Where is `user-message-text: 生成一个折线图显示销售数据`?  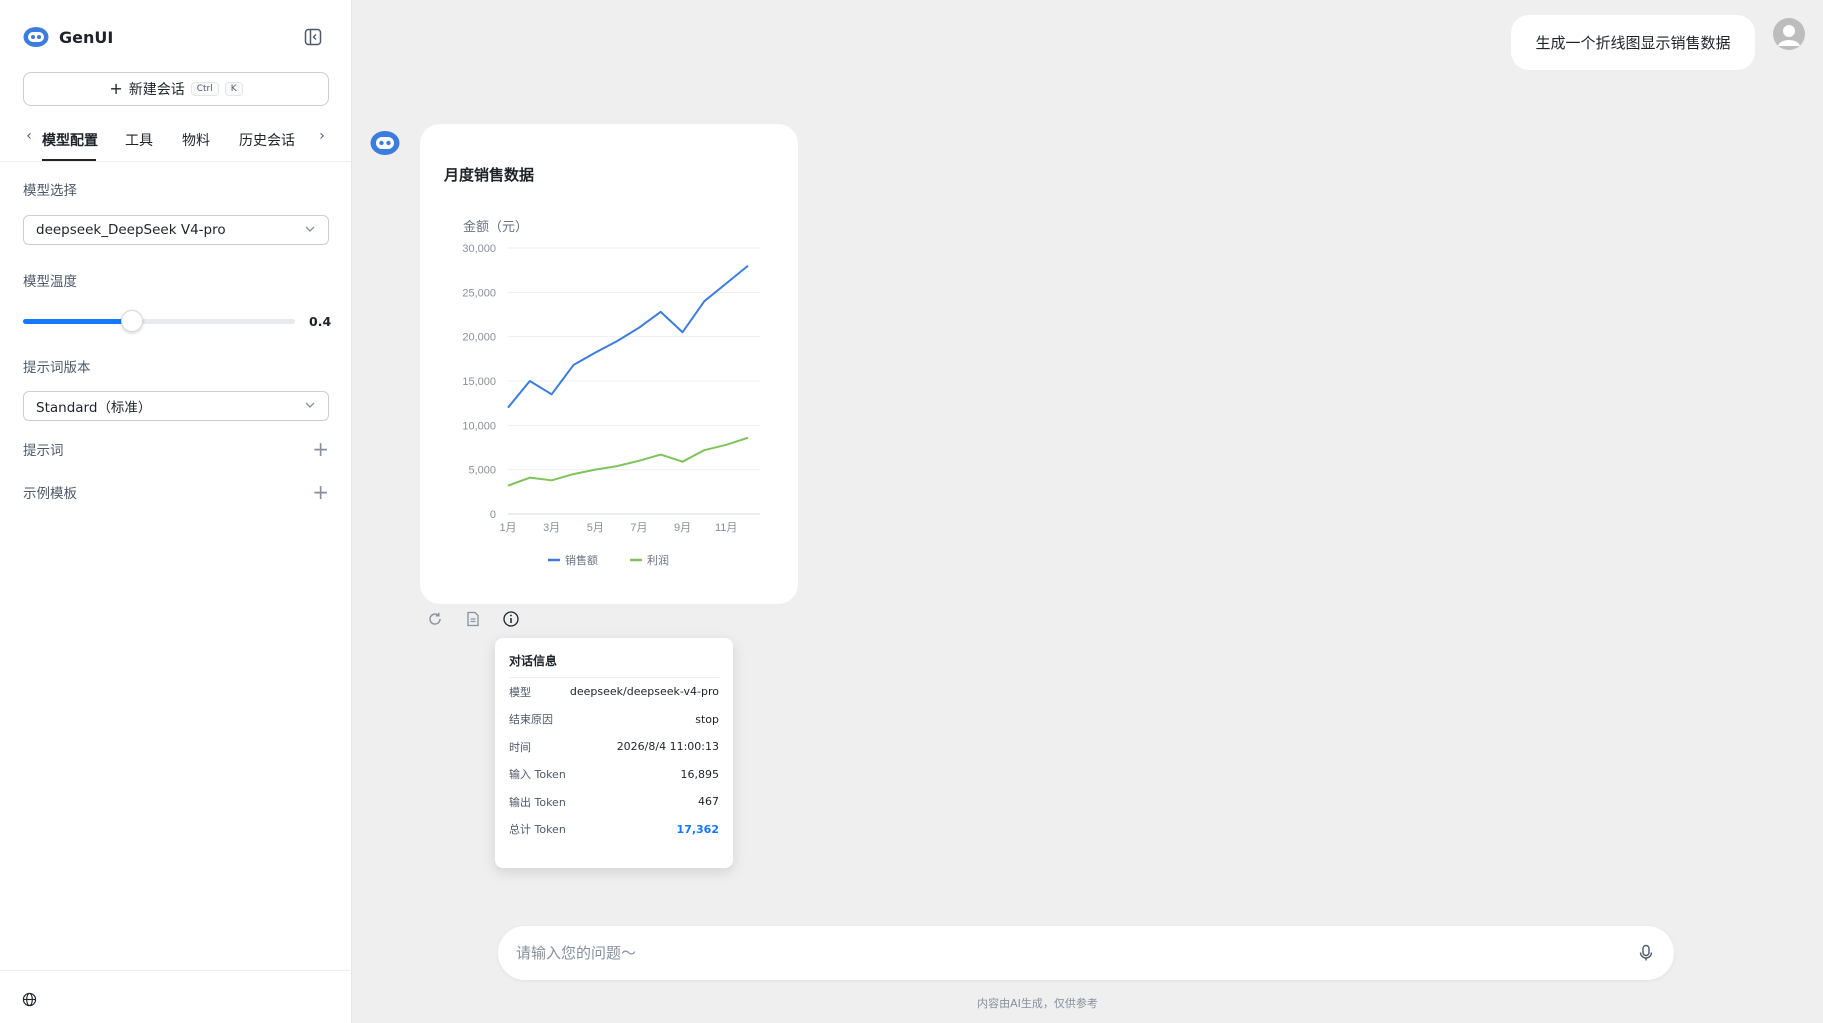
user-message-text: 生成一个折线图显示销售数据 is located at coordinates (1633, 43).